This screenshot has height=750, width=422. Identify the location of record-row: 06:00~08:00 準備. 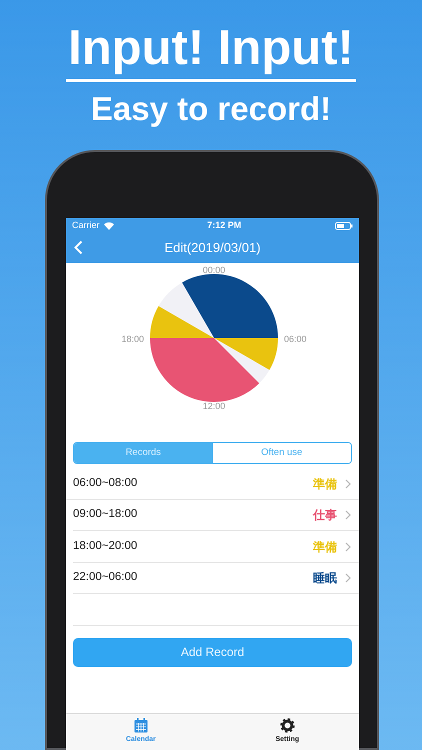
(212, 484).